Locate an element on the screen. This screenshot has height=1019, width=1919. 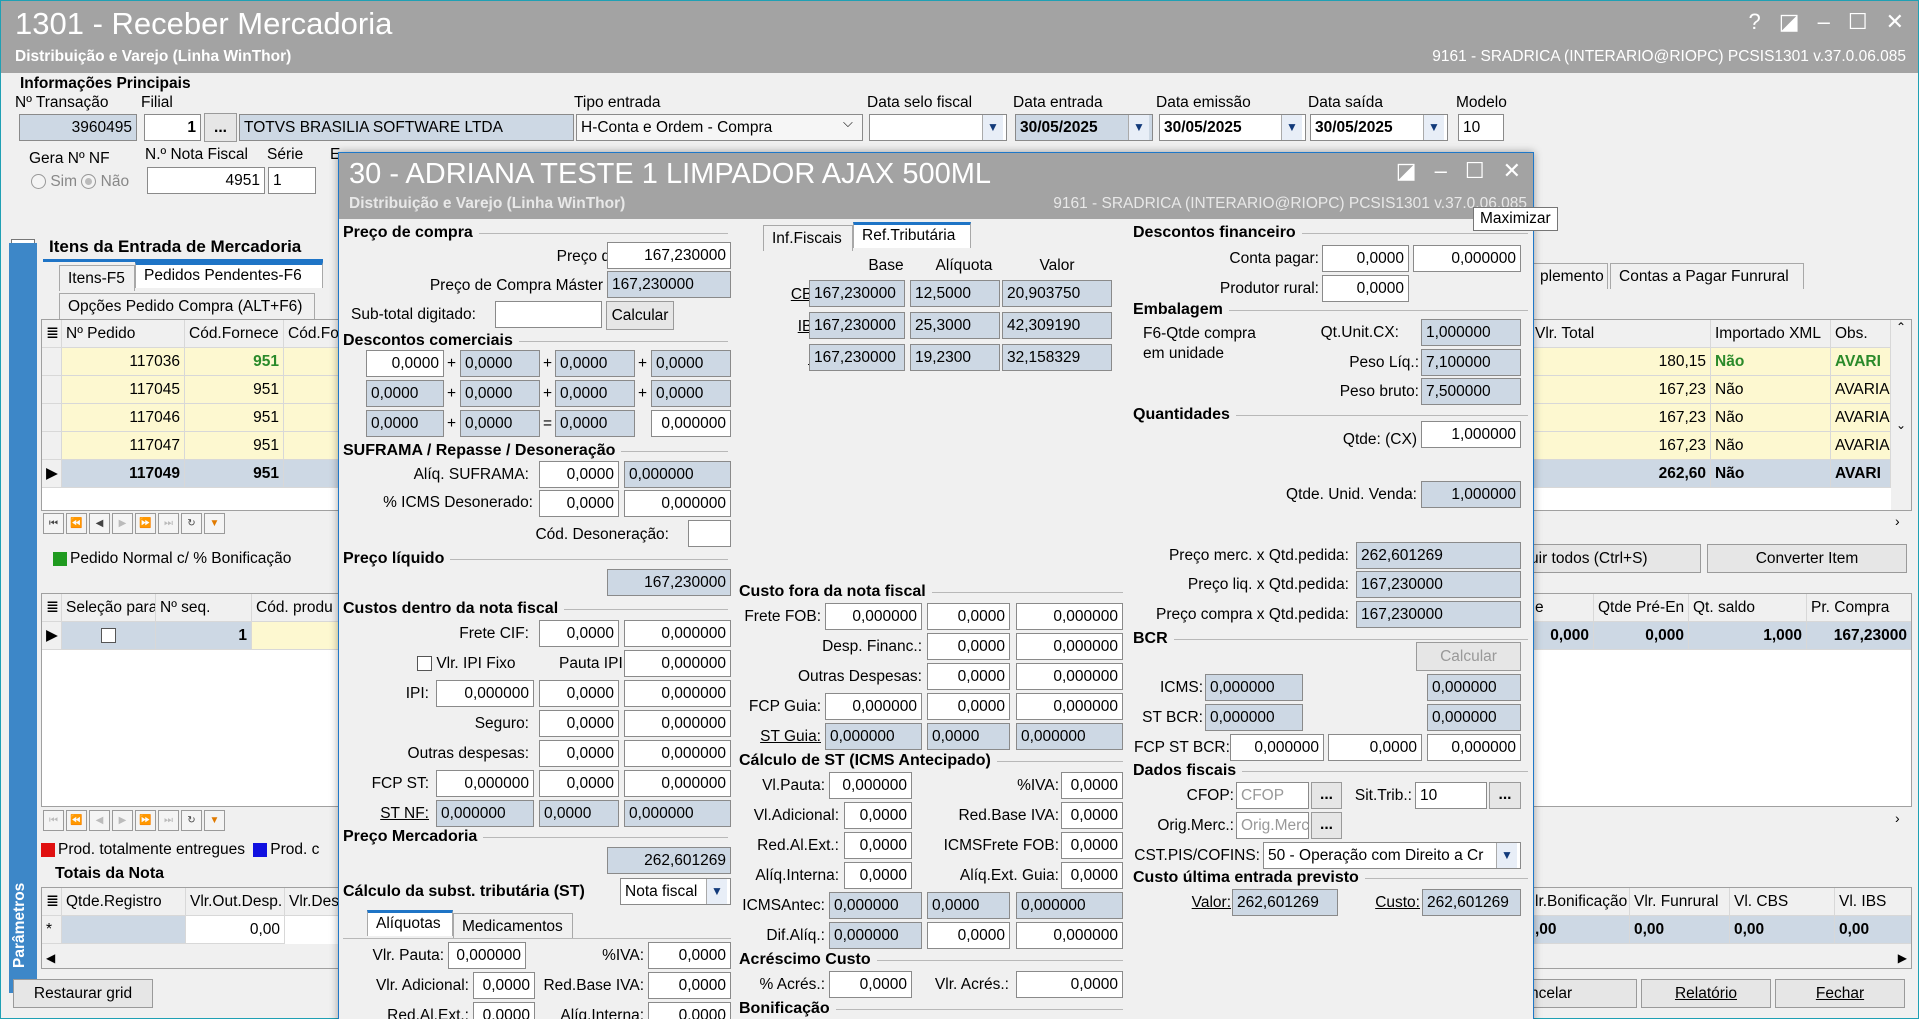
row-obs: AVARI is located at coordinates (1861, 362).